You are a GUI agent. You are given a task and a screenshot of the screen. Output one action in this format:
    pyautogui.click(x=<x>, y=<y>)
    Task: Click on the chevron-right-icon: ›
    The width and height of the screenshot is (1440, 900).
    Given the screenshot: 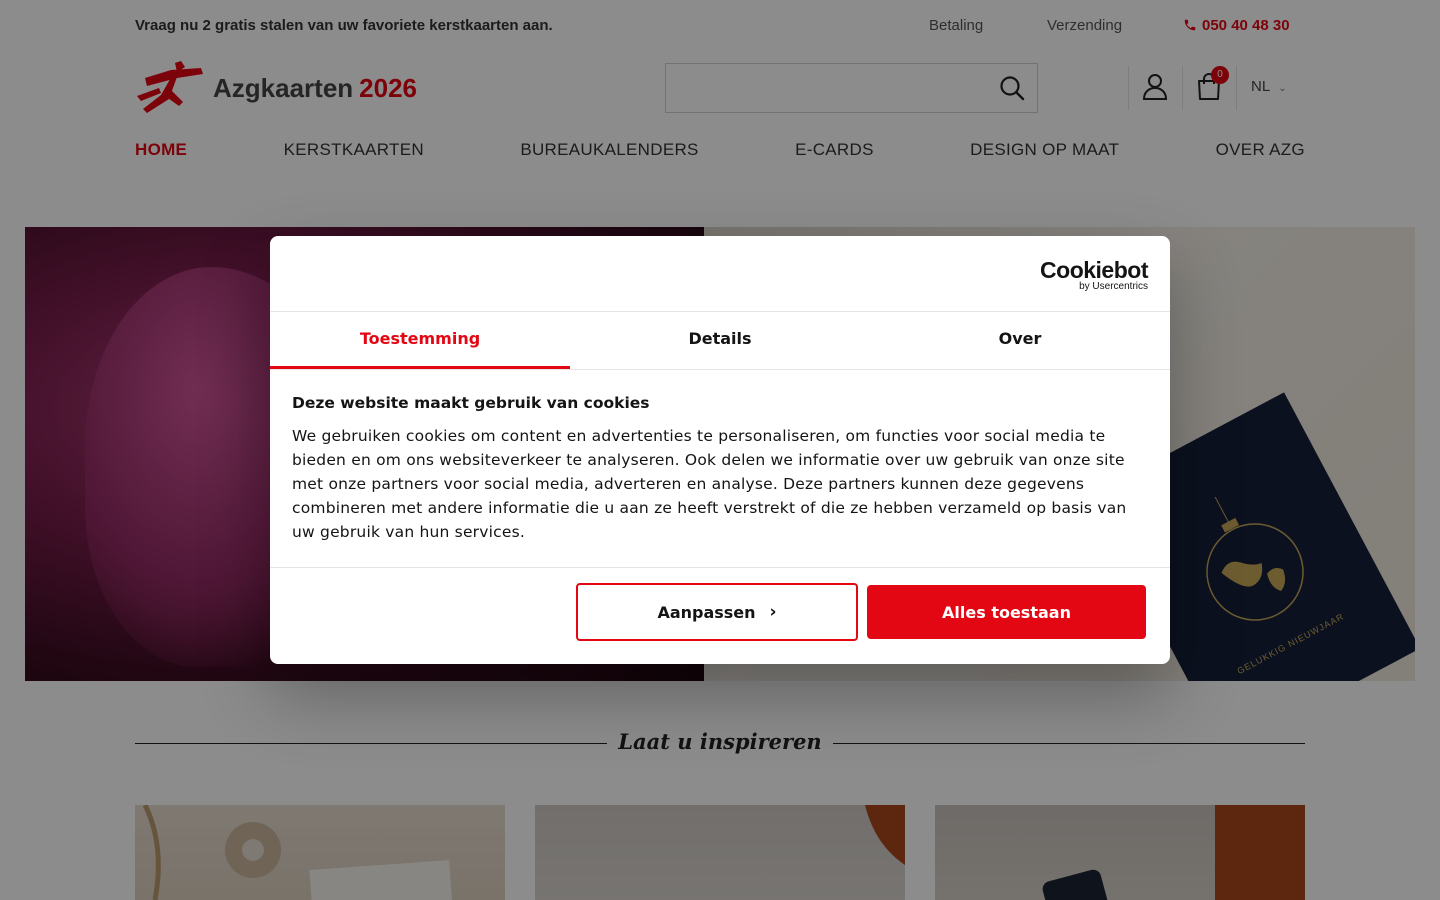 What is the action you would take?
    pyautogui.click(x=773, y=612)
    